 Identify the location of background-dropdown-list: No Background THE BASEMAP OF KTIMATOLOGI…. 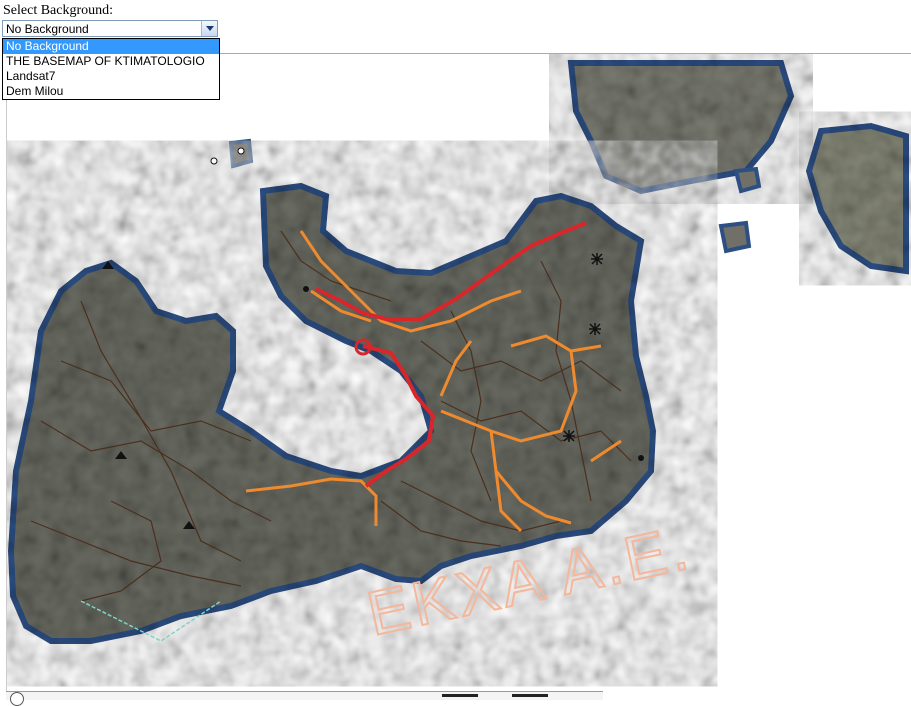
(111, 69).